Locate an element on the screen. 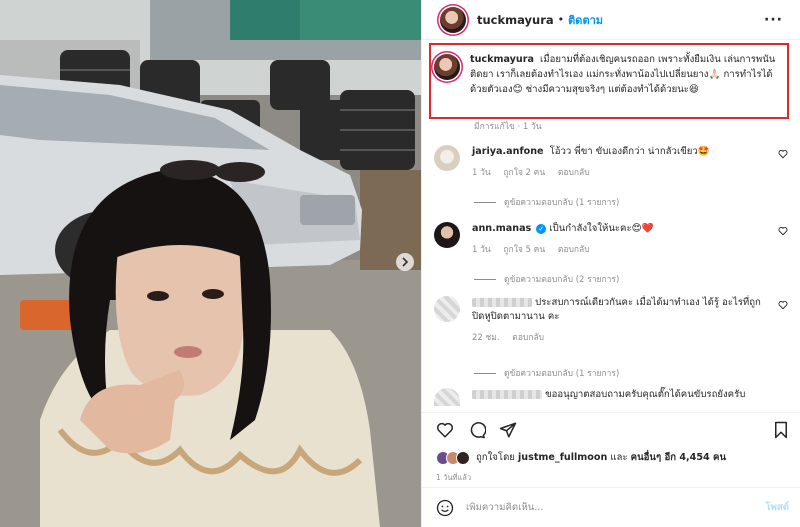 This screenshot has width=800, height=527. next-photo-button is located at coordinates (405, 262).